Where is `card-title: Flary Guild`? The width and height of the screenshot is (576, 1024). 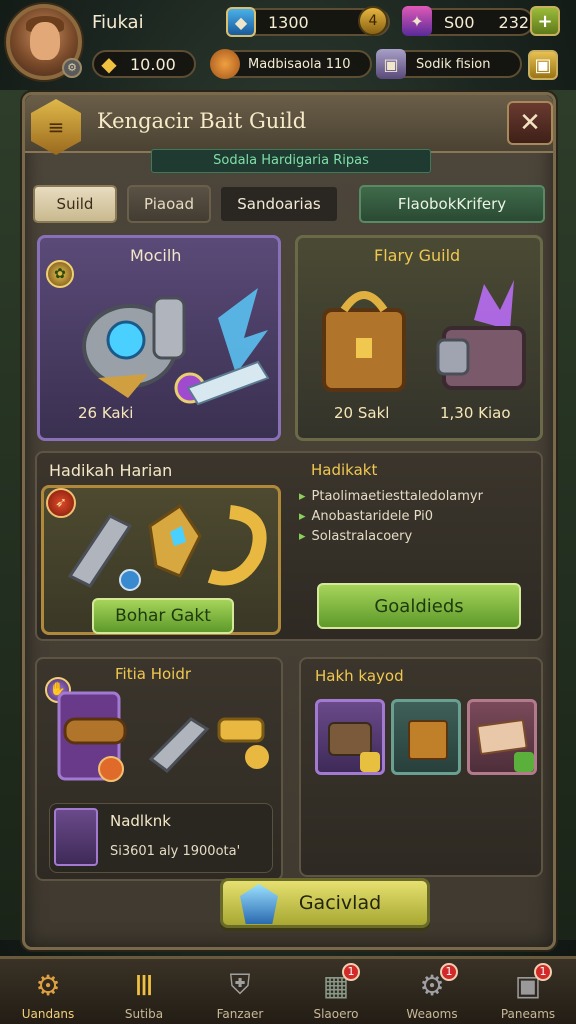 card-title: Flary Guild is located at coordinates (417, 255).